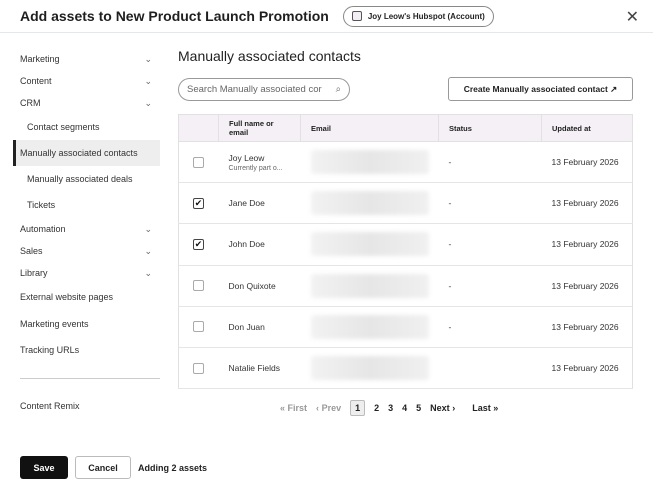 The height and width of the screenshot is (488, 653). What do you see at coordinates (90, 350) in the screenshot?
I see `sidebar-item: Tracking URLs` at bounding box center [90, 350].